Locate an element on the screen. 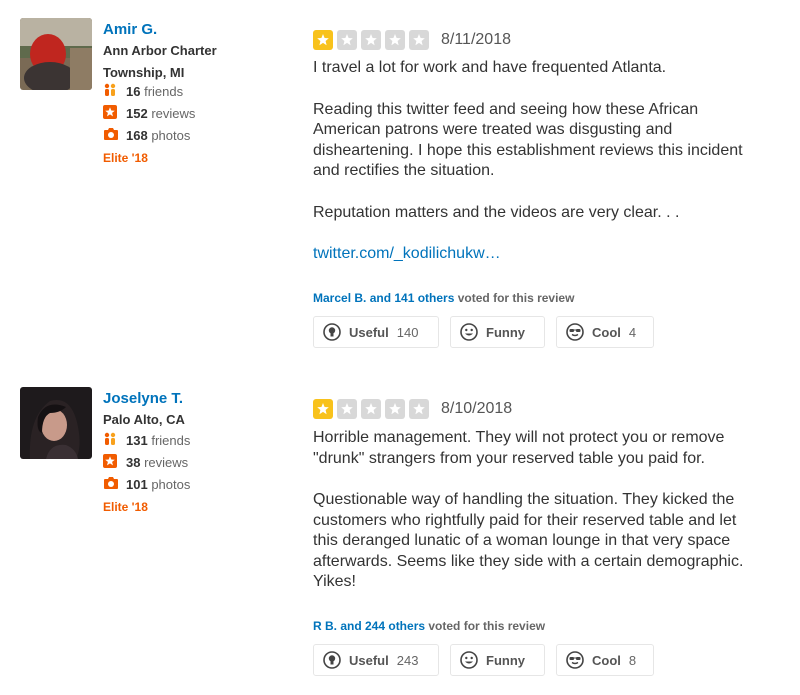 The image size is (800, 695). voters-link: R B. and 244 others is located at coordinates (369, 626).